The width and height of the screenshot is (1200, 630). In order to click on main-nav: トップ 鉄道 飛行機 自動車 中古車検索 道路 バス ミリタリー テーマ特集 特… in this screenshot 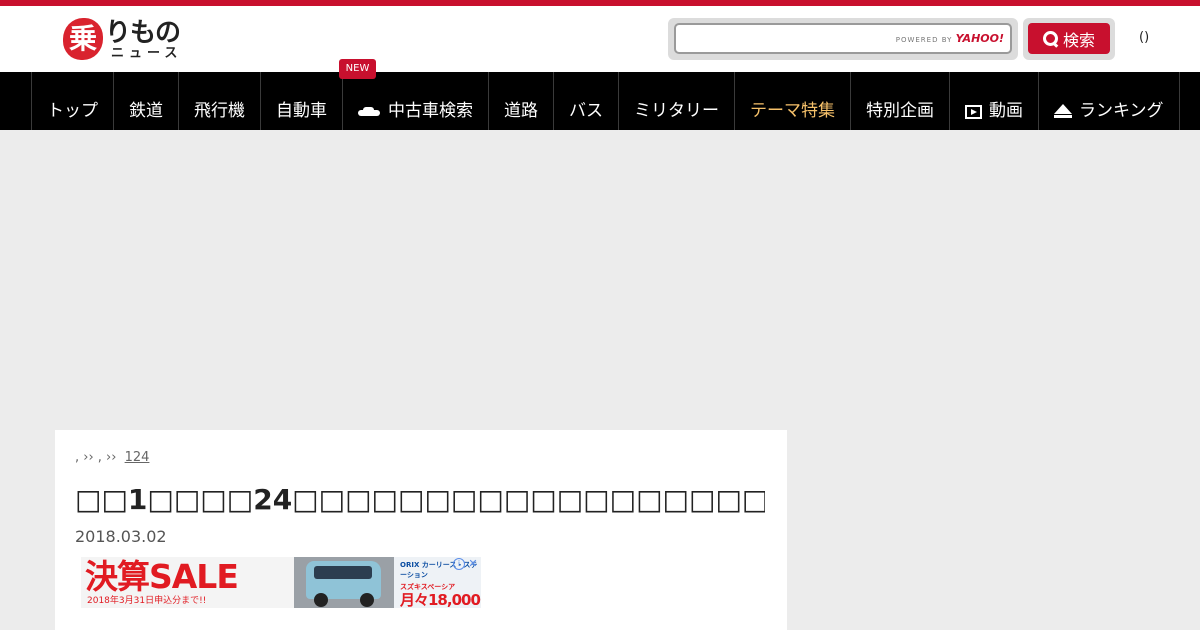, I will do `click(600, 101)`.